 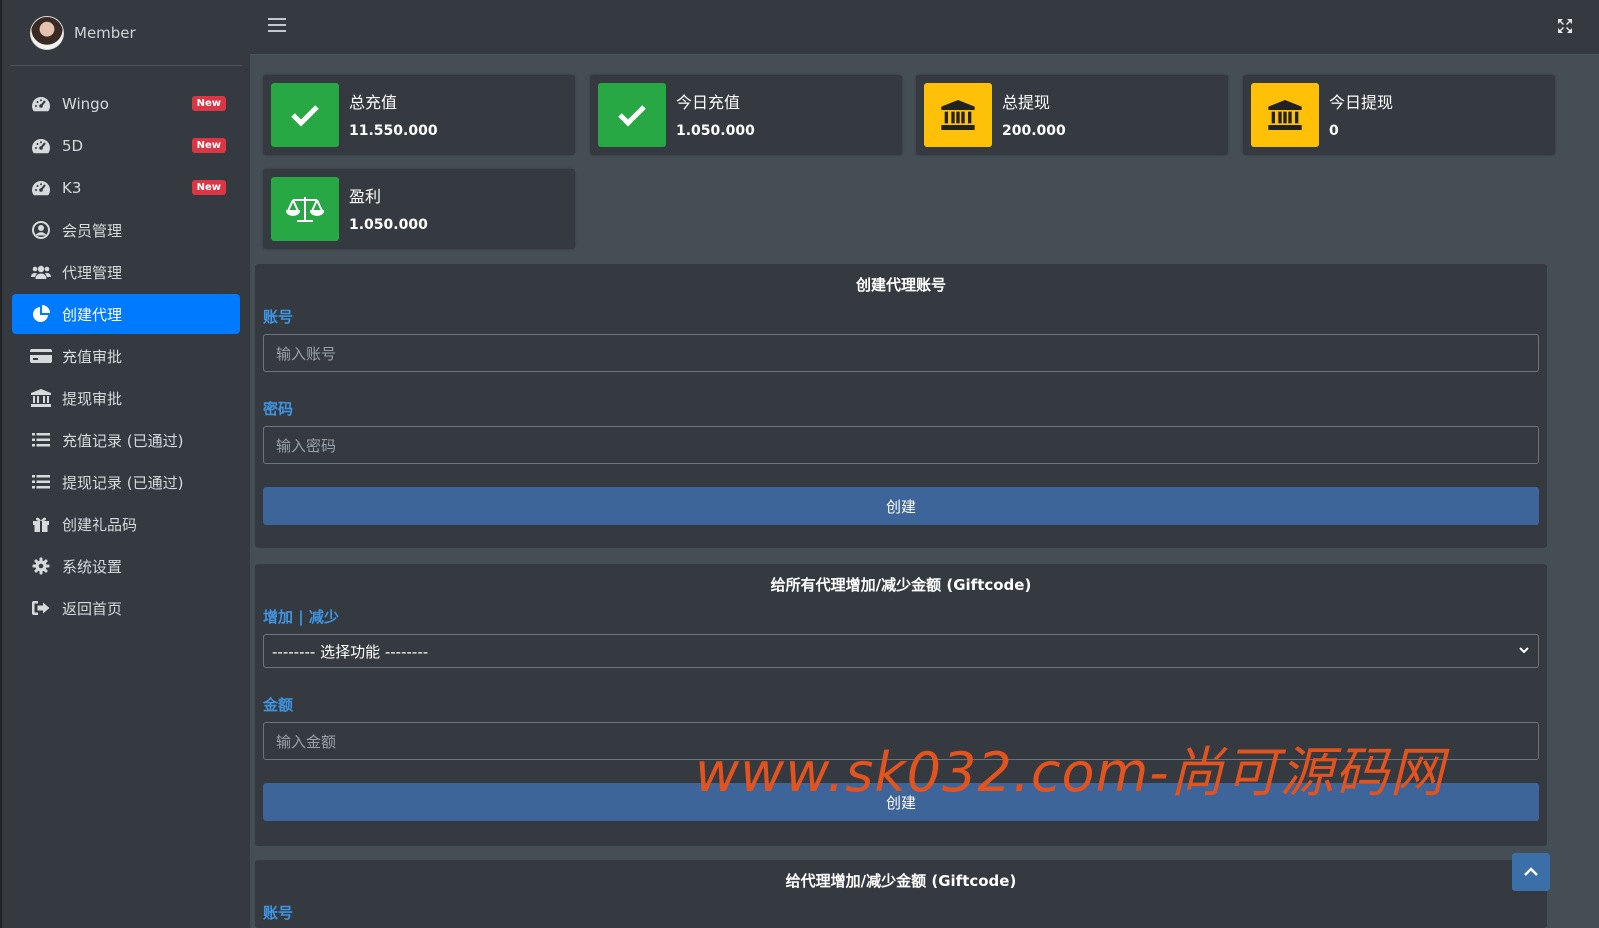 What do you see at coordinates (1399, 115) in the screenshot?
I see `stat-box-today-withdraw: 今日提现 0` at bounding box center [1399, 115].